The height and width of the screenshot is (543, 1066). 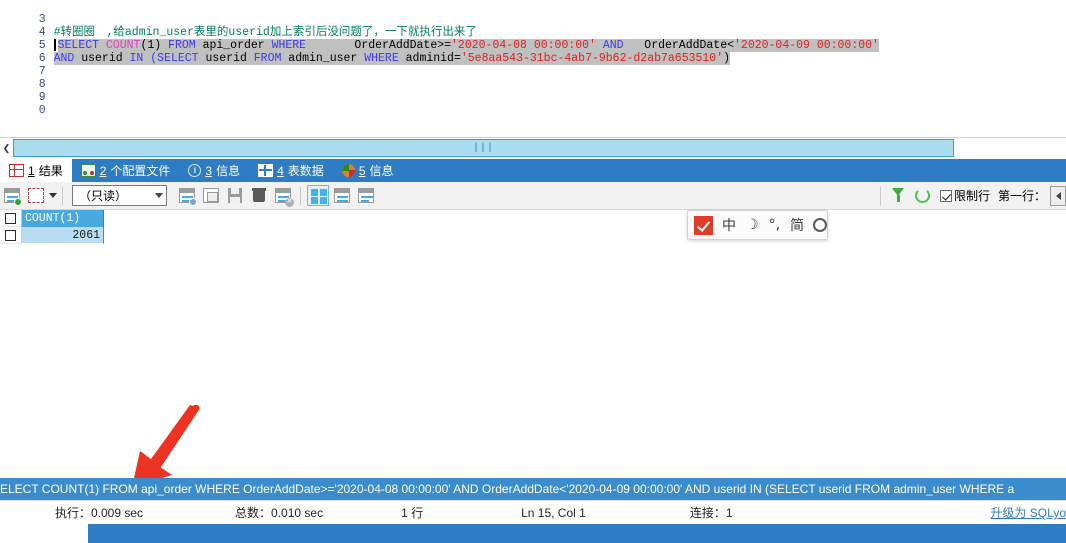 I want to click on limit-rows-label: 限制行, so click(x=971, y=196).